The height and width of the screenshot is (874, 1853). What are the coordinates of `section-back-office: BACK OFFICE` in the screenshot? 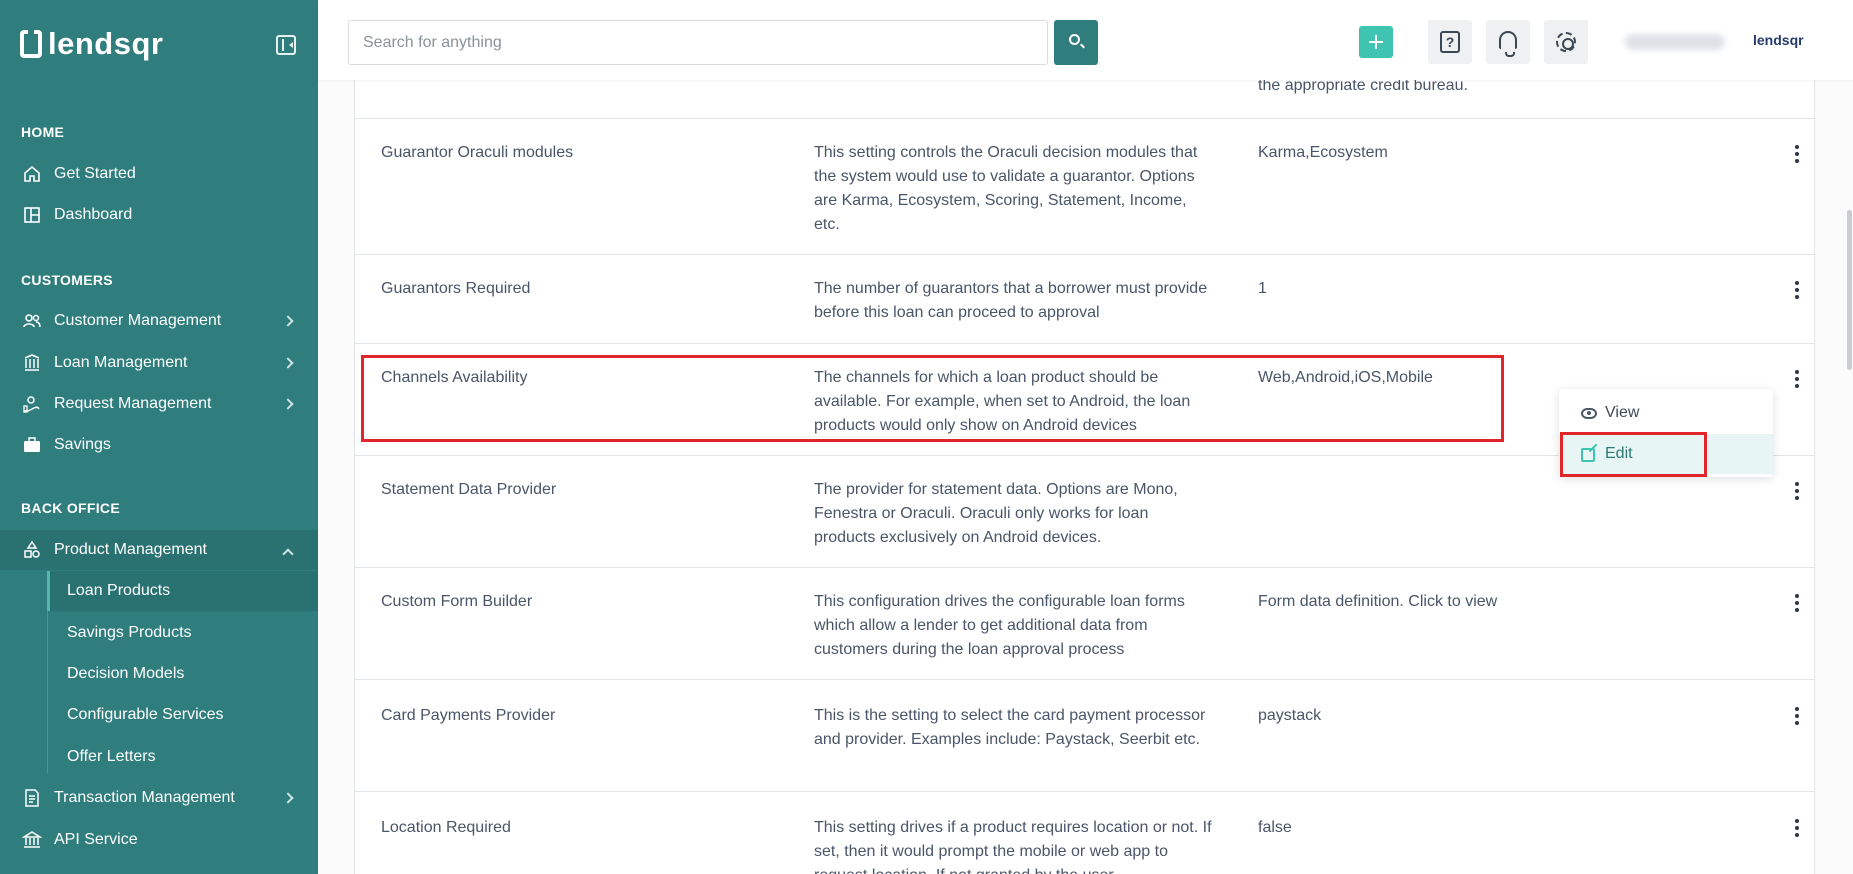 It's located at (70, 508).